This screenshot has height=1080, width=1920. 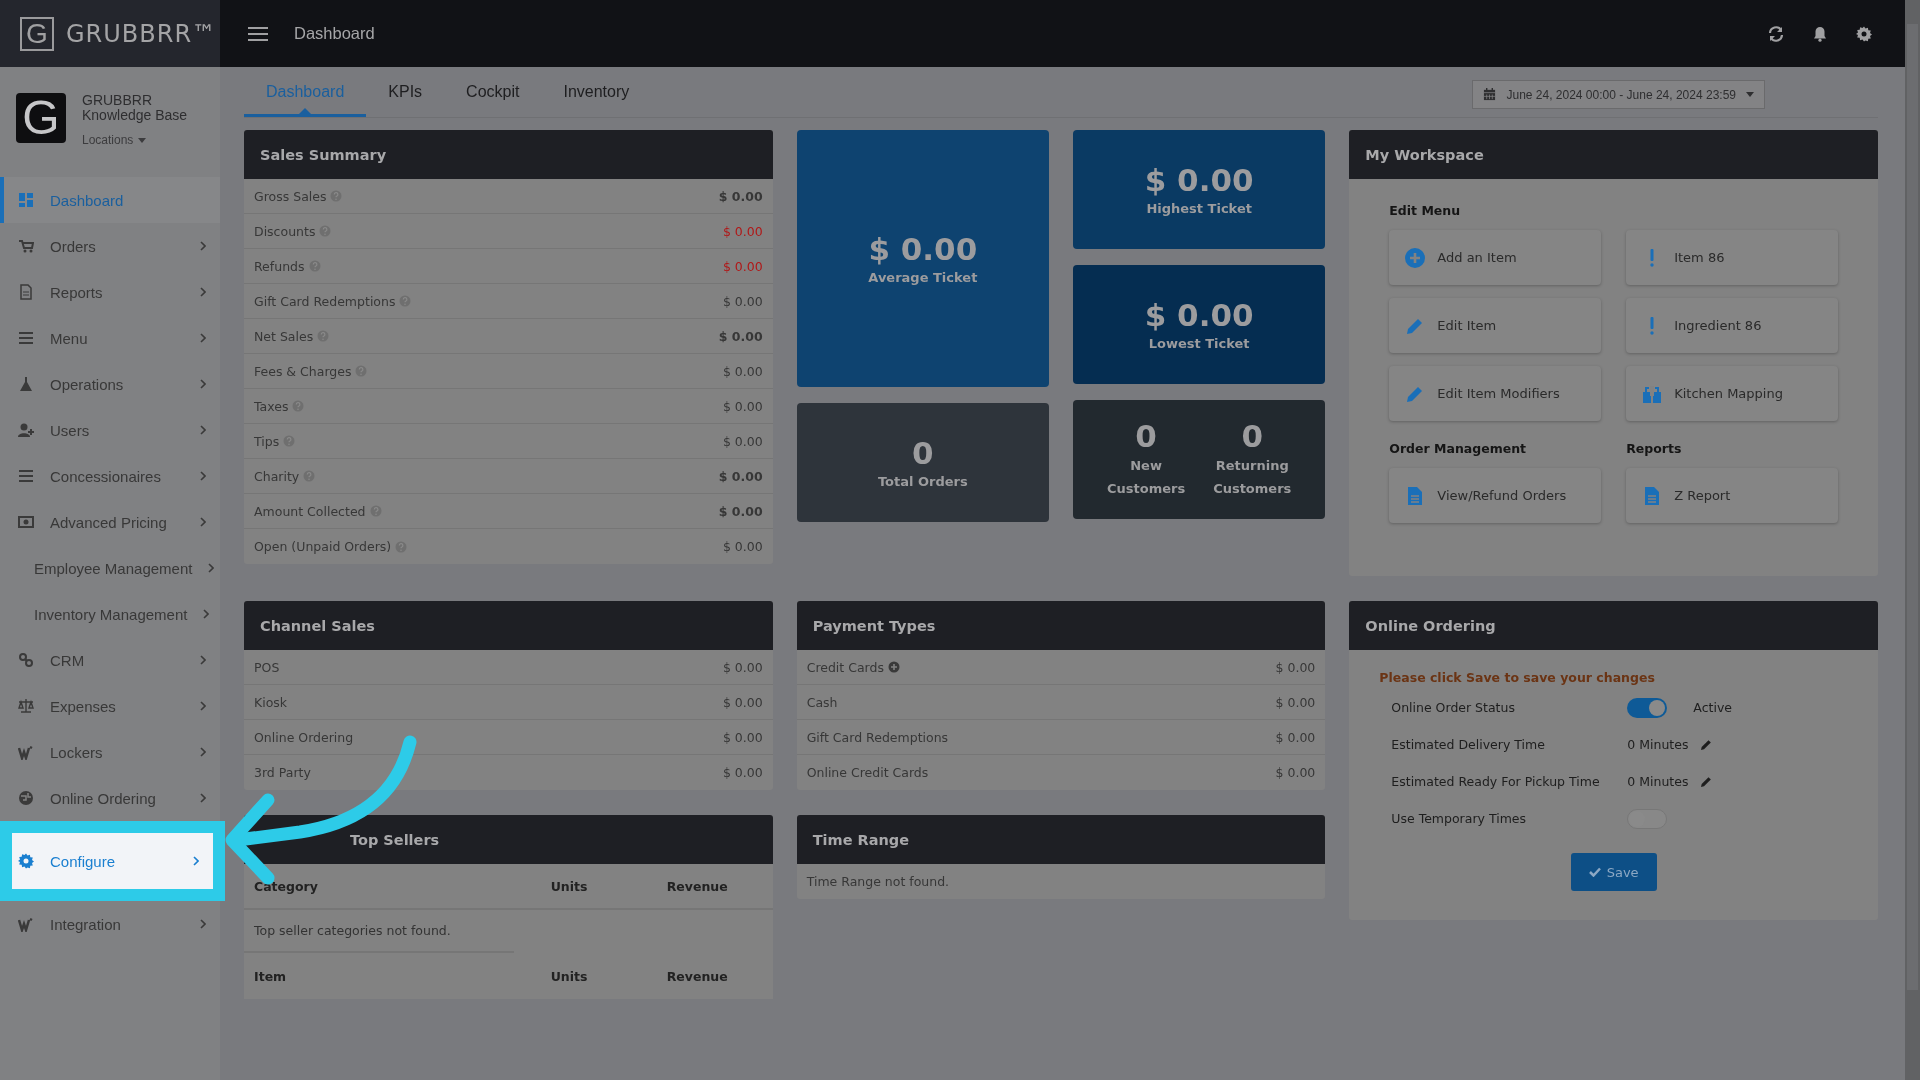 What do you see at coordinates (1613, 872) in the screenshot?
I see `save-button: Save` at bounding box center [1613, 872].